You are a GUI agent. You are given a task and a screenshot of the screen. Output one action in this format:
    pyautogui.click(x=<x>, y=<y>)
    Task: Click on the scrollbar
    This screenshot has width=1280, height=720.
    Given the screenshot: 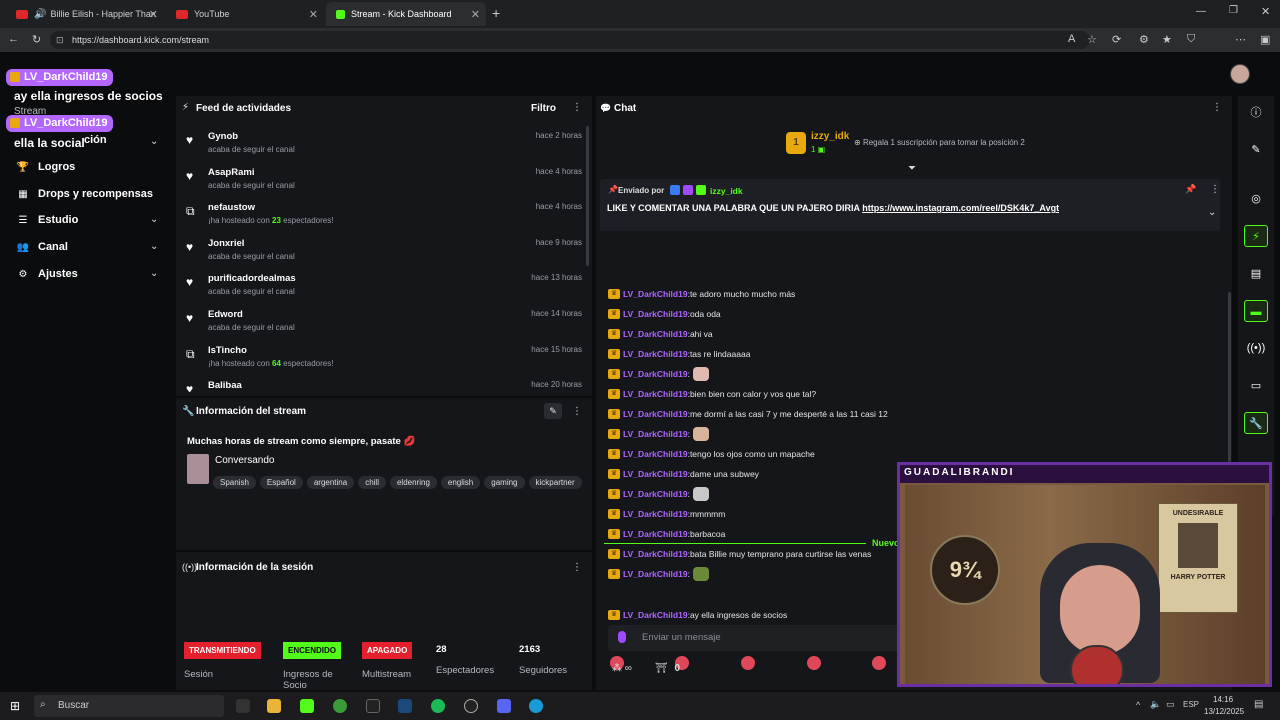 What is the action you would take?
    pyautogui.click(x=587, y=196)
    